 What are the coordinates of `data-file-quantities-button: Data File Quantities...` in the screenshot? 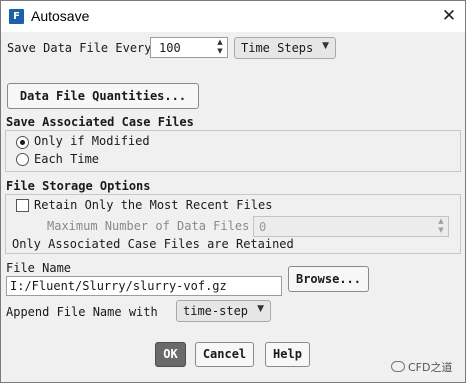 It's located at (103, 96).